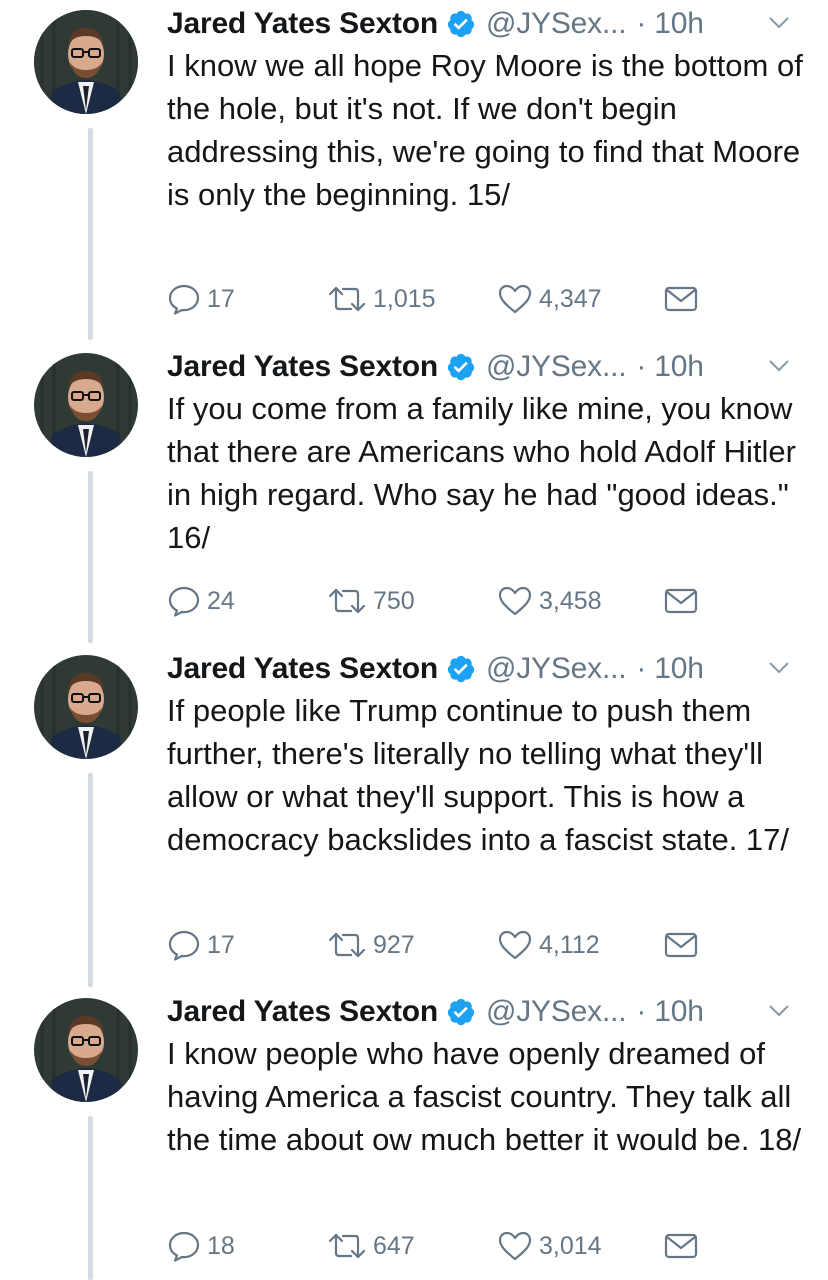  I want to click on like-button: 4,347, so click(549, 299).